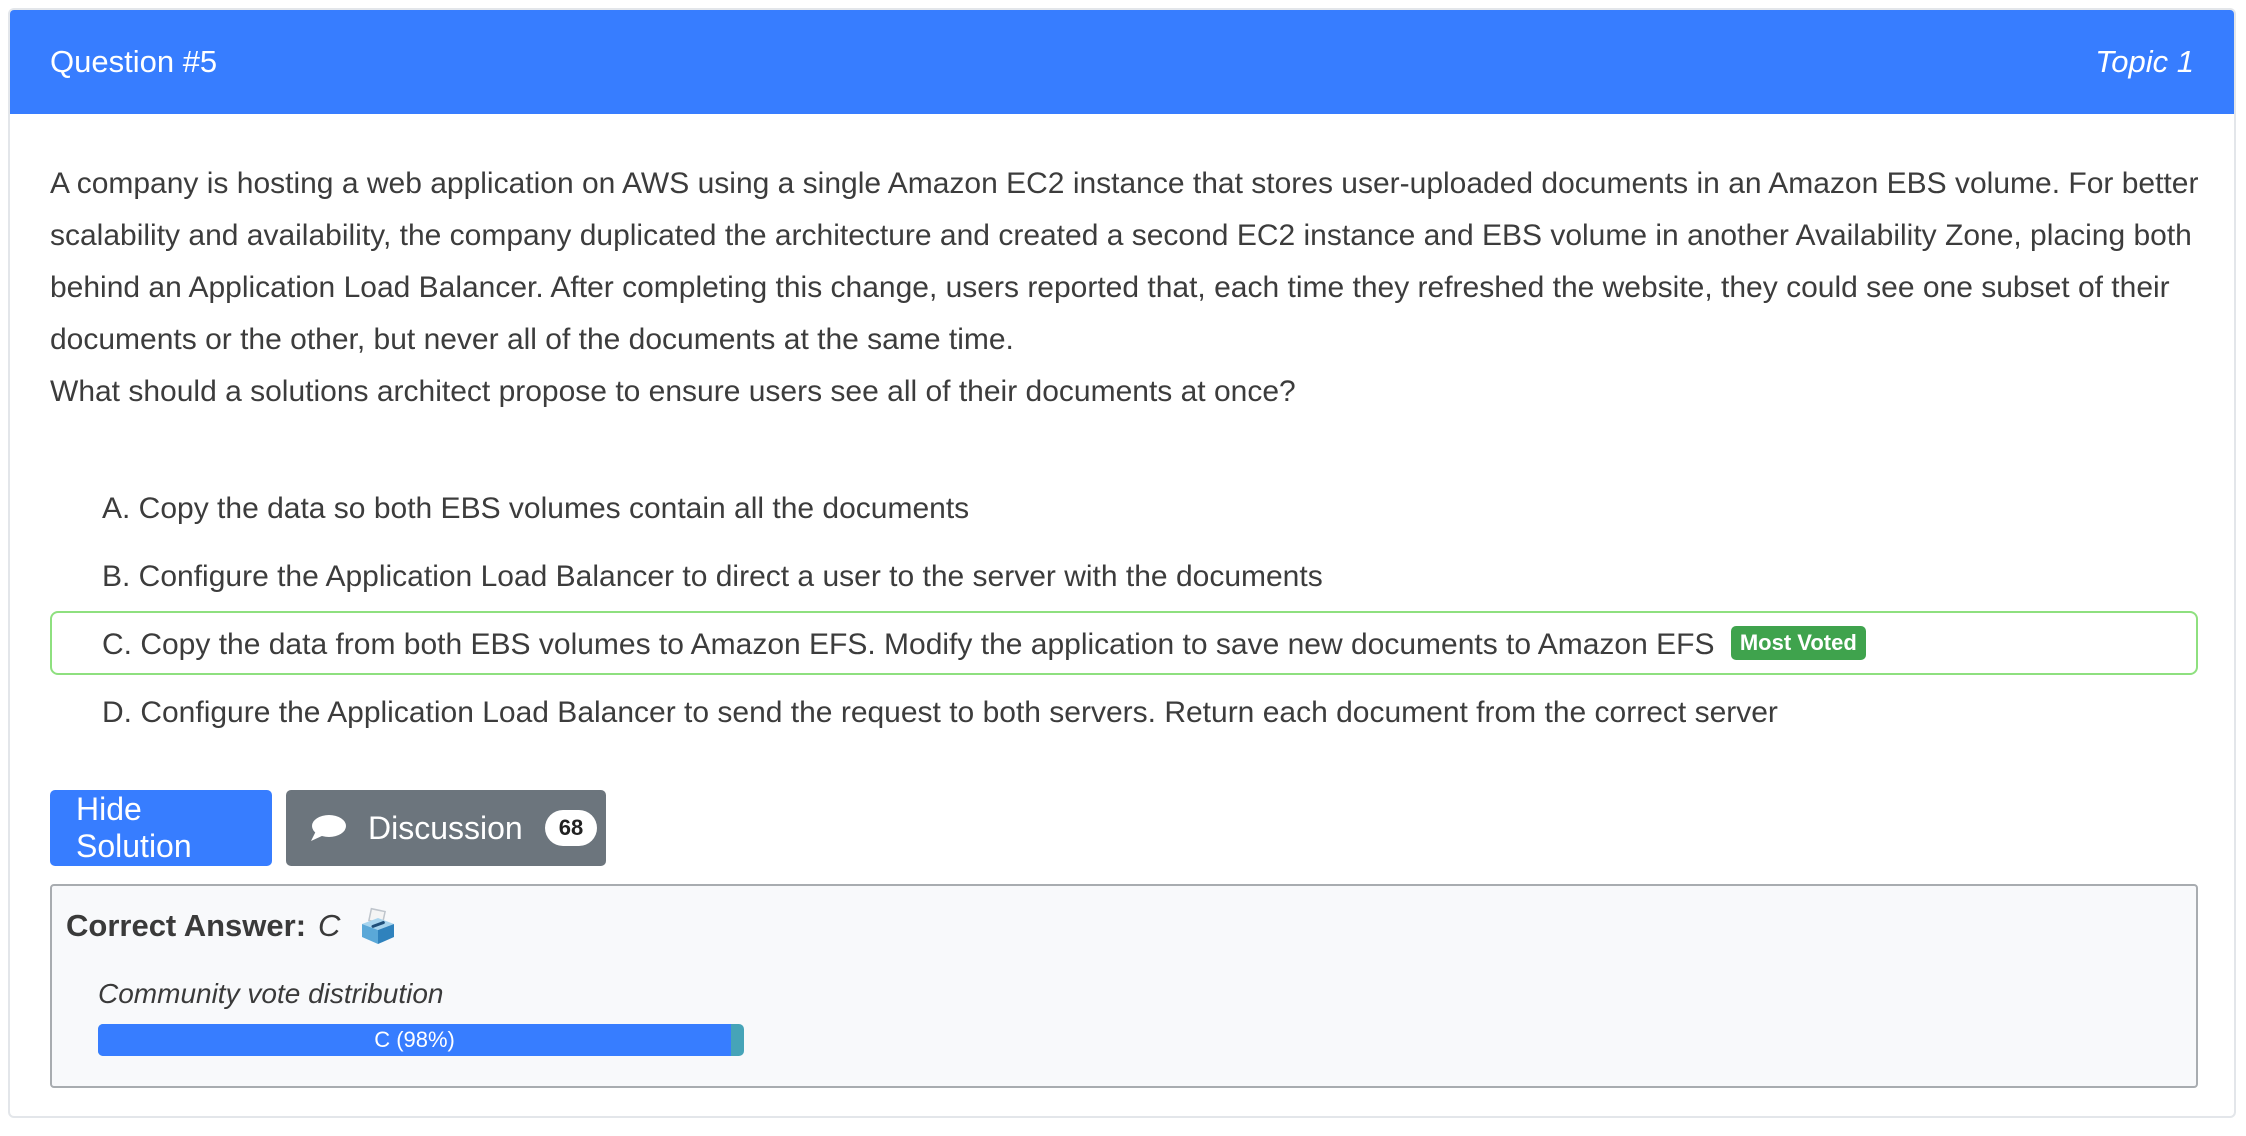 The height and width of the screenshot is (1136, 2246). What do you see at coordinates (571, 828) in the screenshot?
I see `discussion-count: 68` at bounding box center [571, 828].